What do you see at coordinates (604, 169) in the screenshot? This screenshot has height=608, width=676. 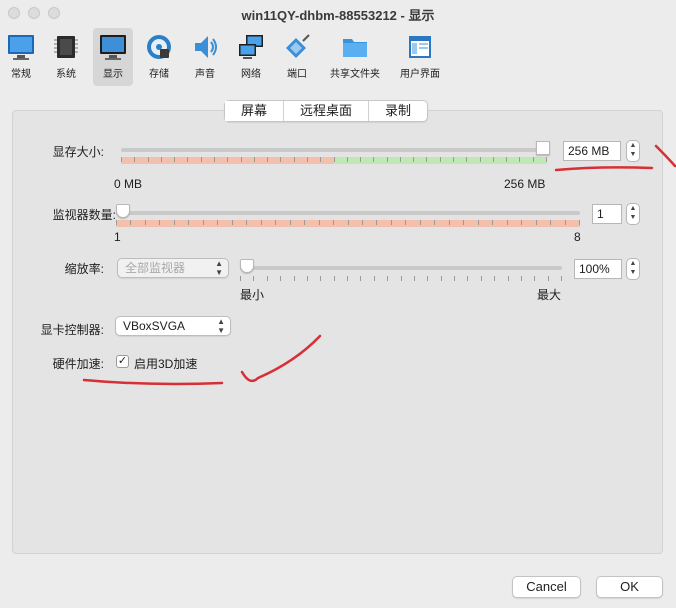 I see `annotation-underline-video-memory` at bounding box center [604, 169].